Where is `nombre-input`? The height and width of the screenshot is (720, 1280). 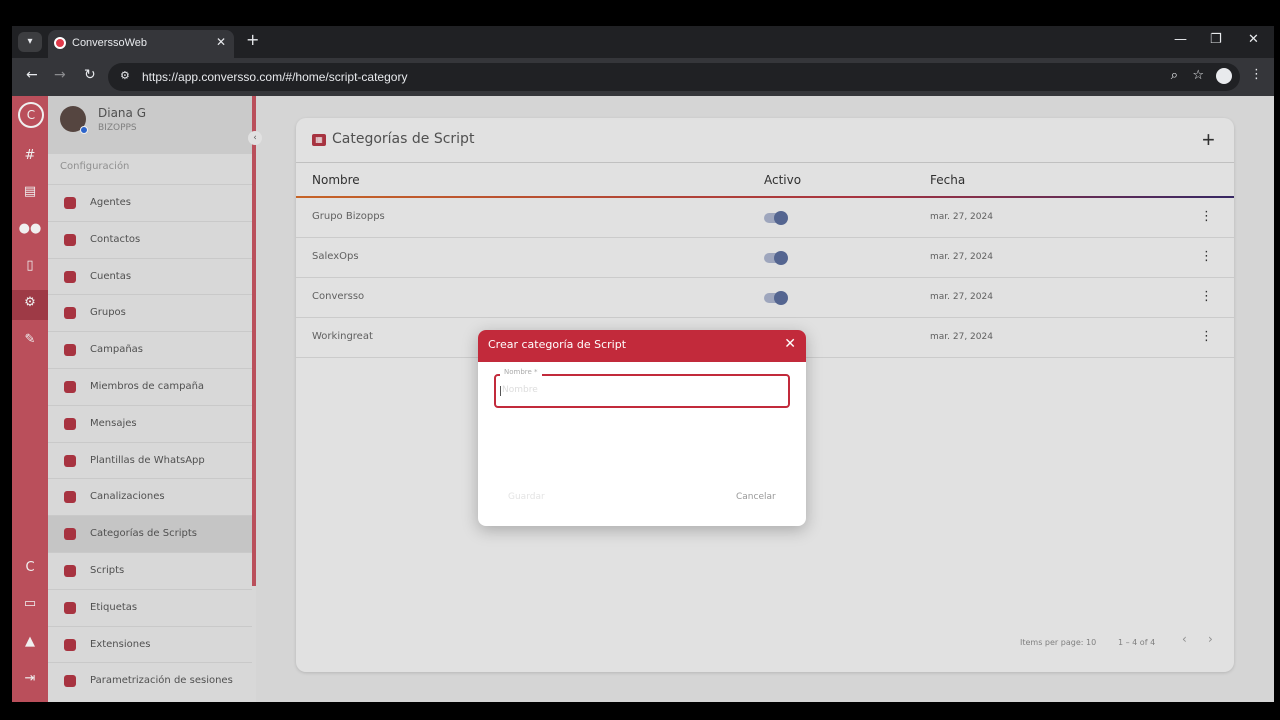 nombre-input is located at coordinates (642, 391).